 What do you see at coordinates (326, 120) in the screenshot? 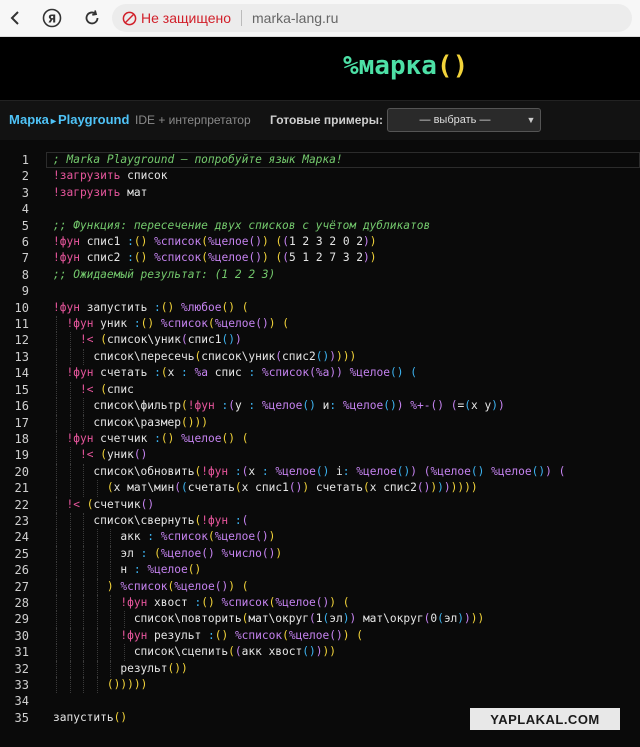
I see `examples-label: Готовые примеры:` at bounding box center [326, 120].